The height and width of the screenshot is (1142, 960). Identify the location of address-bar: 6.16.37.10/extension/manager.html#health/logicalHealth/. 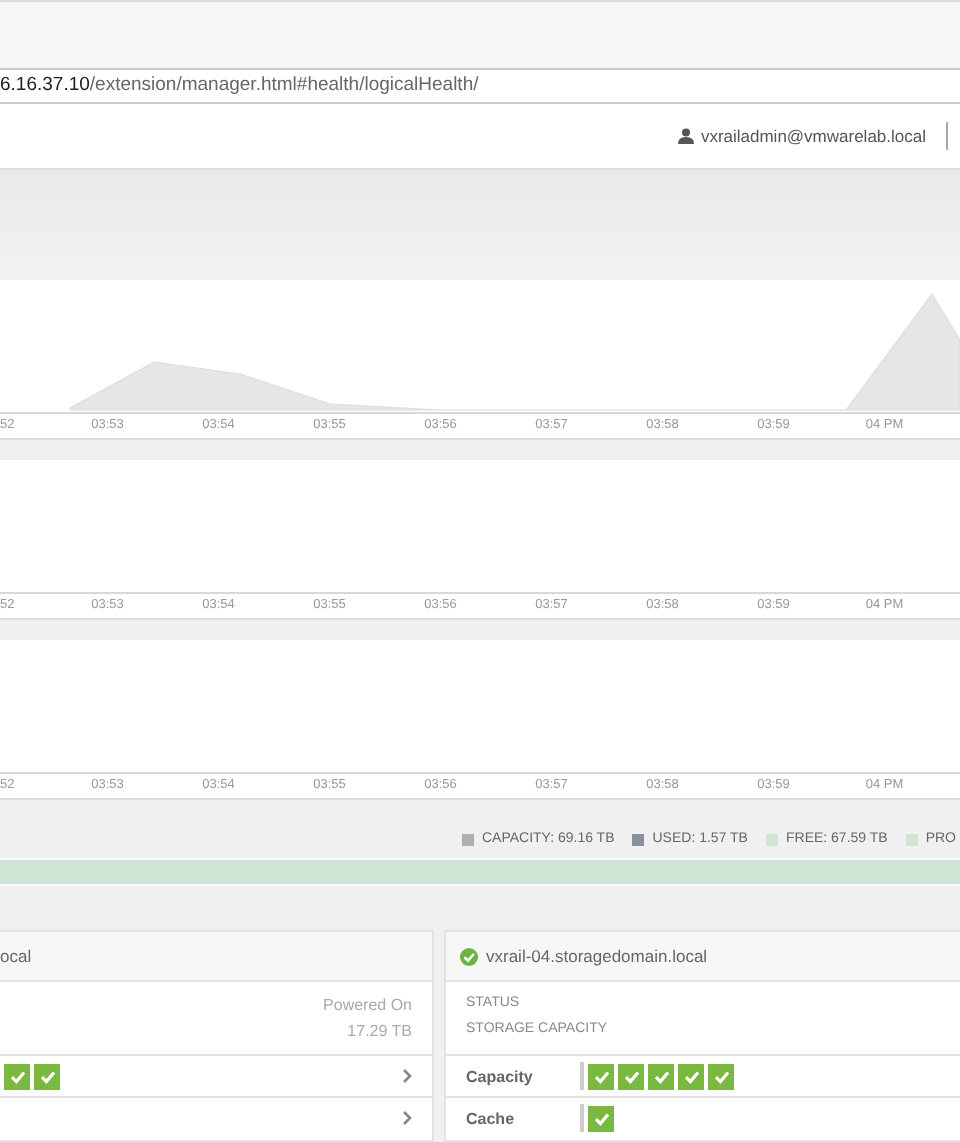
(480, 87).